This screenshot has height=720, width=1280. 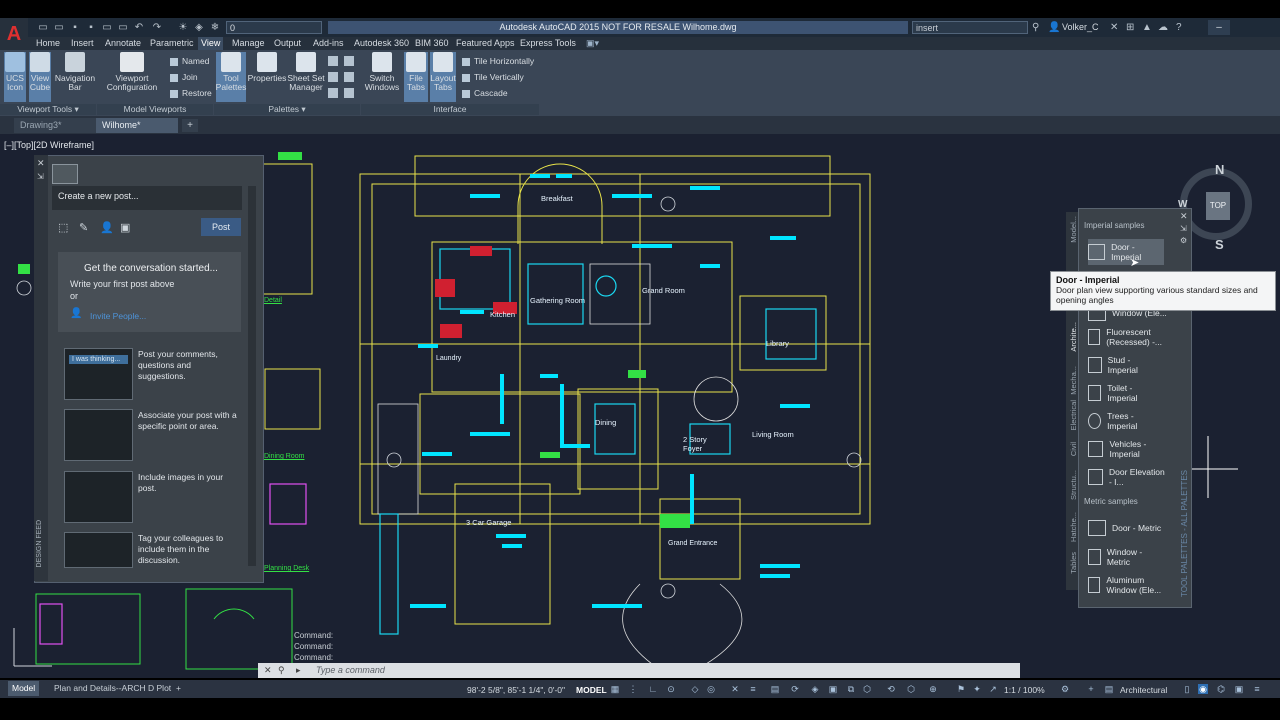 I want to click on tab-manage: Manage, so click(x=248, y=43).